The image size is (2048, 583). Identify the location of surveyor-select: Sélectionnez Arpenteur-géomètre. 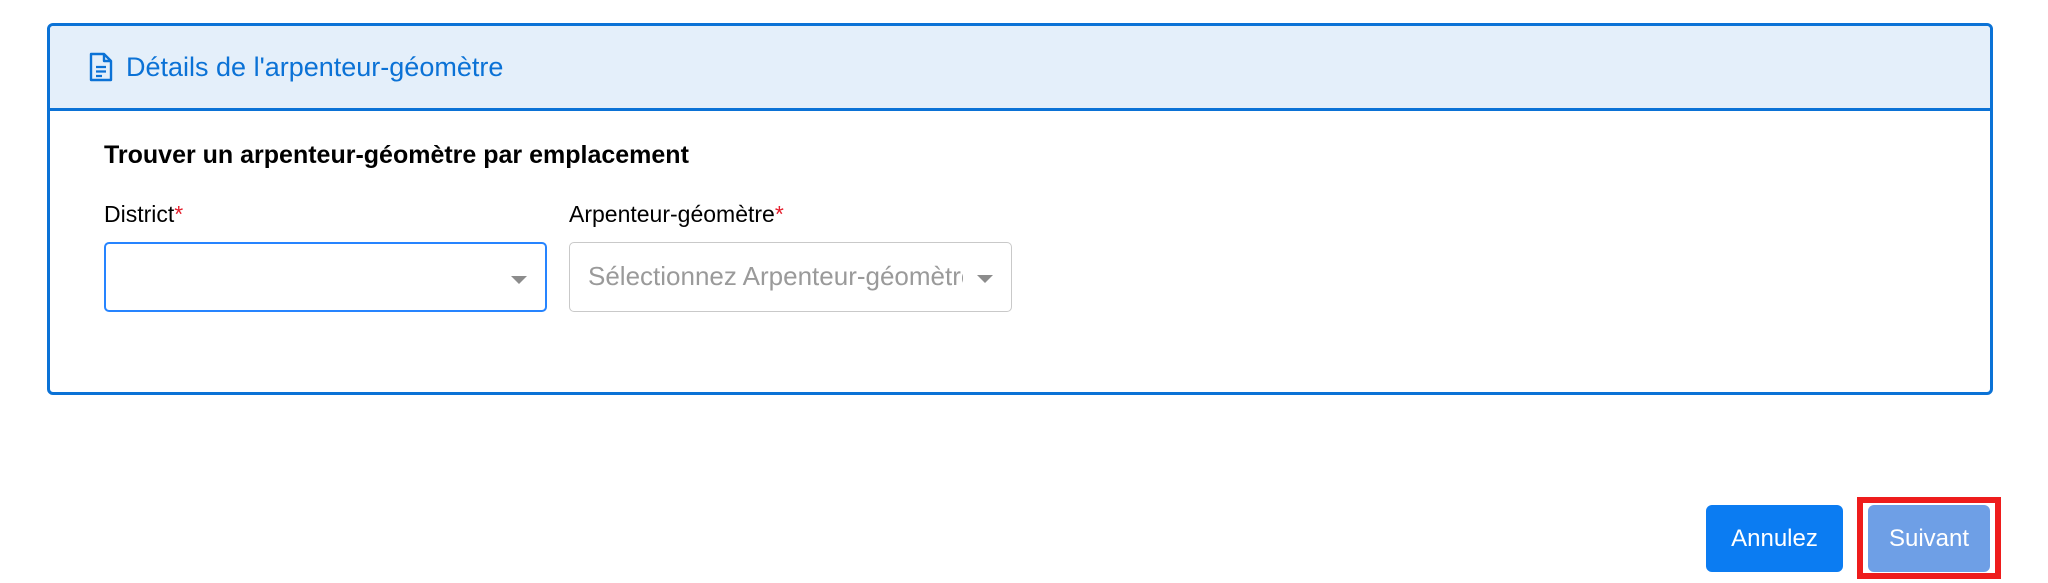
(790, 277).